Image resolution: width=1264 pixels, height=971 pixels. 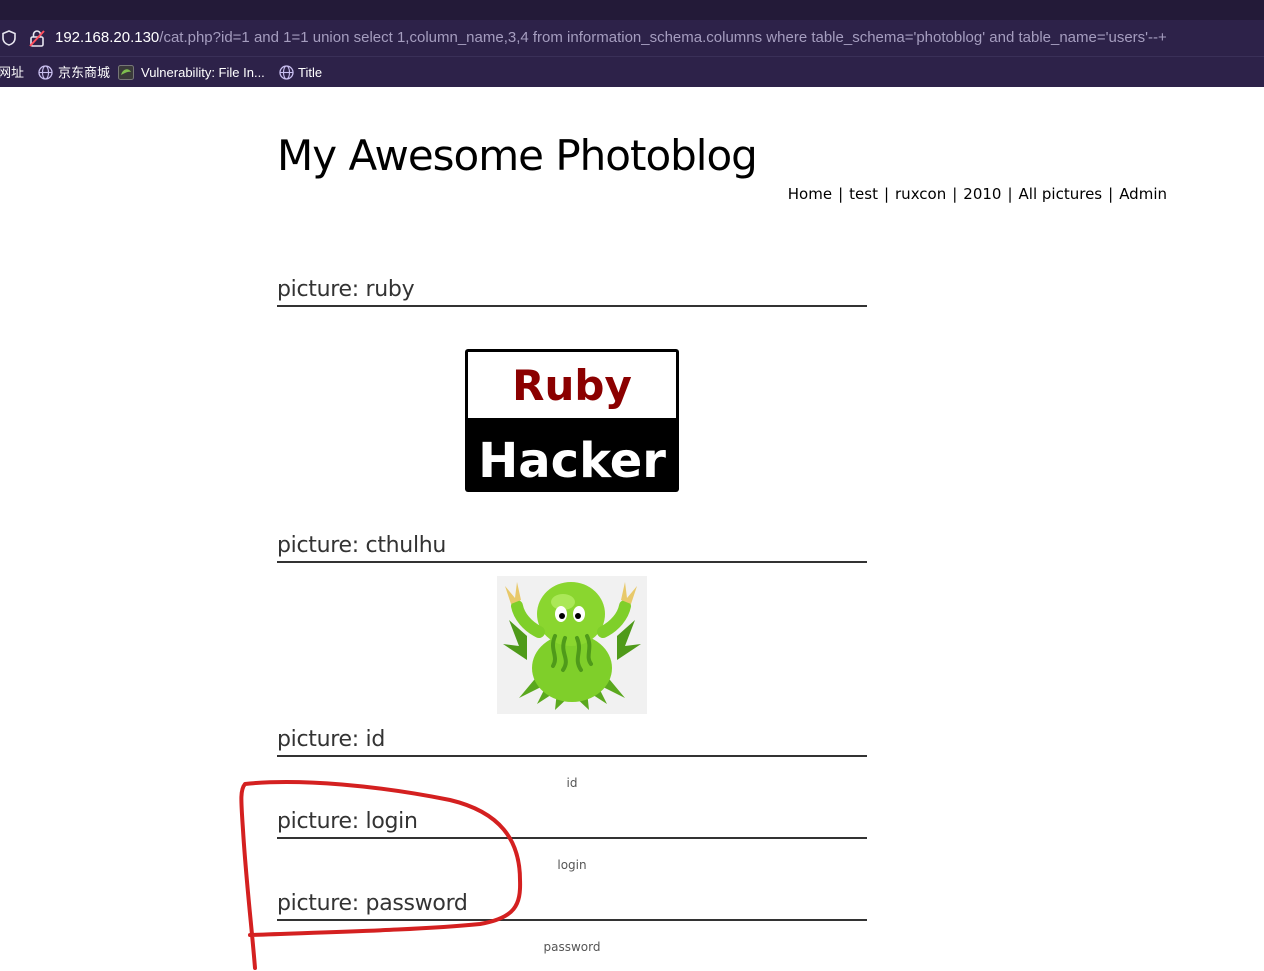 What do you see at coordinates (572, 291) in the screenshot?
I see `picture-heading-ruby: picture: ruby` at bounding box center [572, 291].